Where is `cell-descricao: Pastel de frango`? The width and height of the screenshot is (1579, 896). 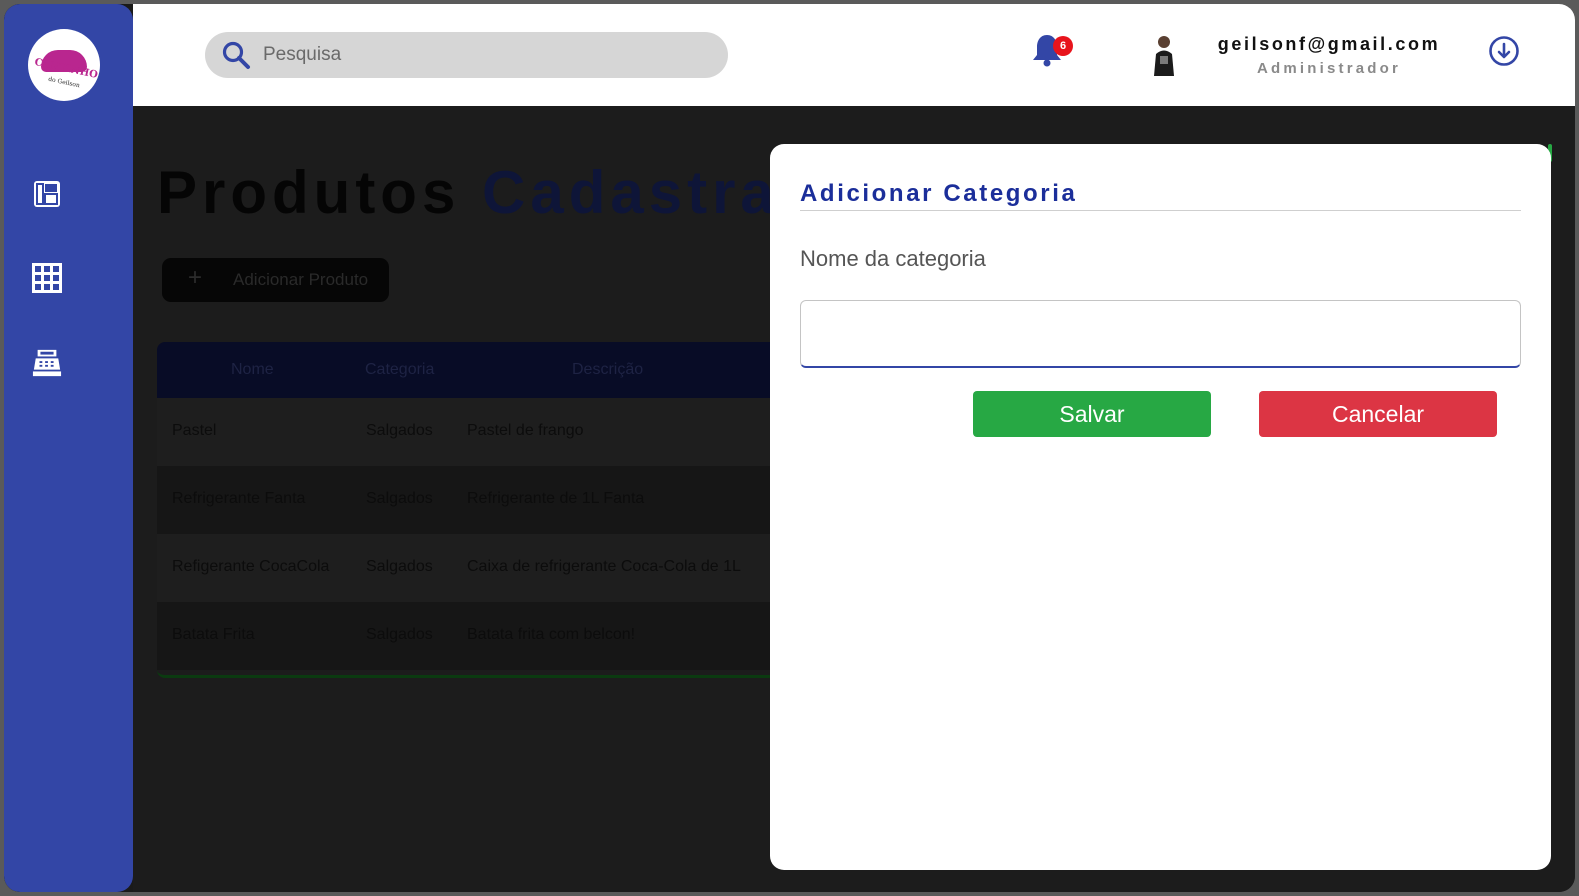
cell-descricao: Pastel de frango is located at coordinates (525, 430).